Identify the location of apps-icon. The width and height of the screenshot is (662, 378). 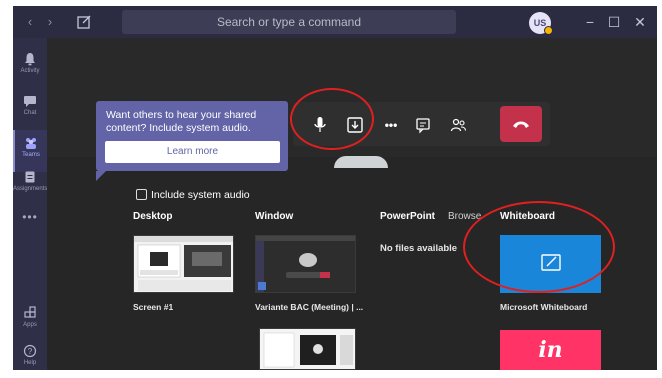
(30, 312).